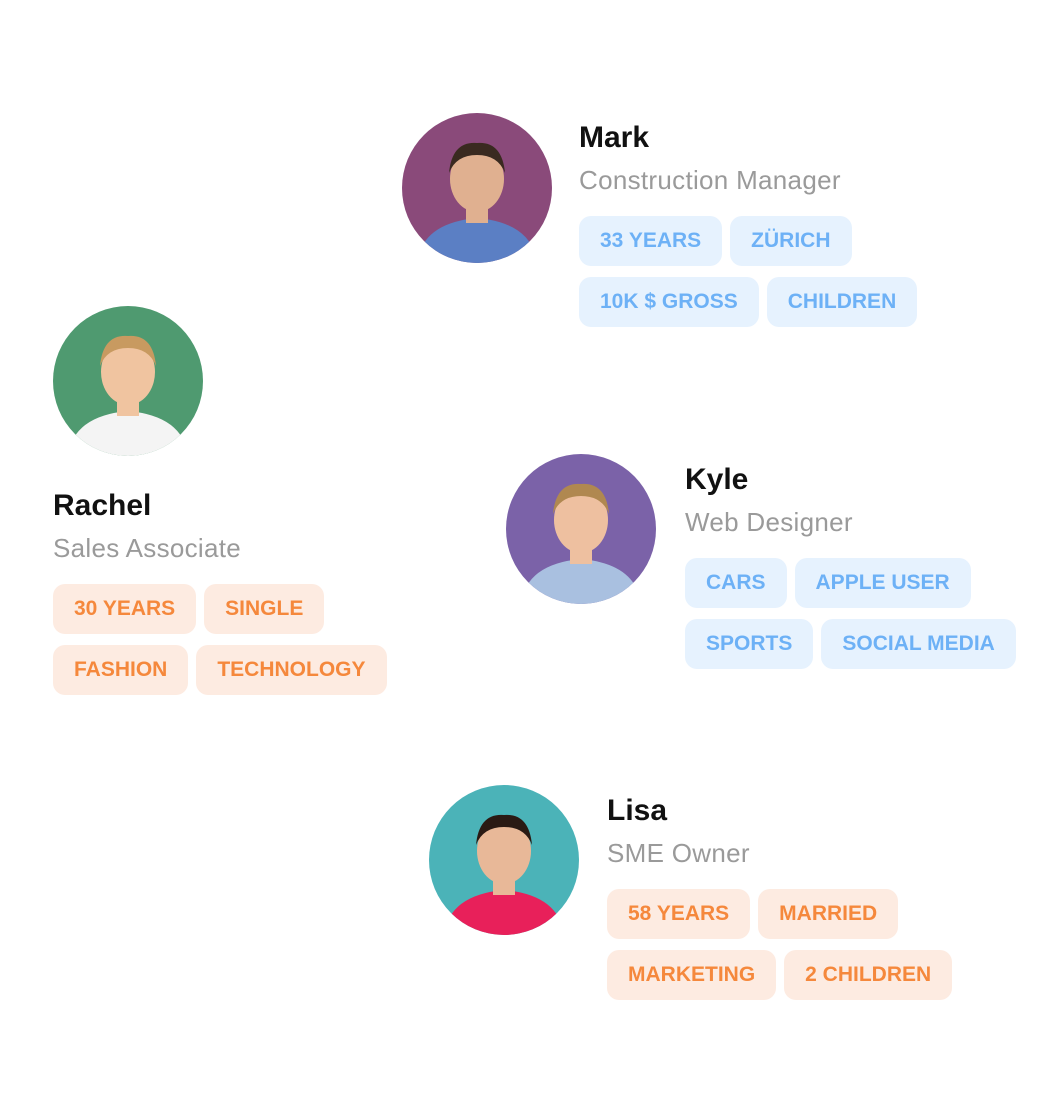  I want to click on tag: SINGLE, so click(264, 609).